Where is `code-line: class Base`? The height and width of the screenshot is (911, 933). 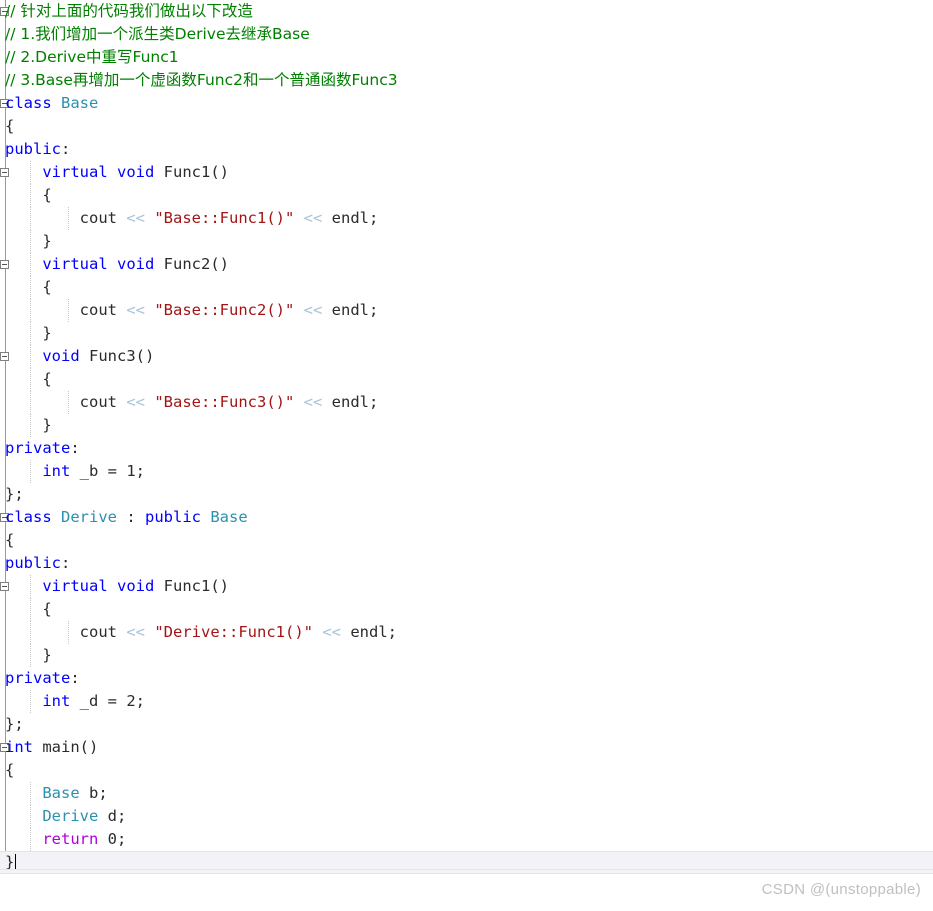 code-line: class Base is located at coordinates (466, 103).